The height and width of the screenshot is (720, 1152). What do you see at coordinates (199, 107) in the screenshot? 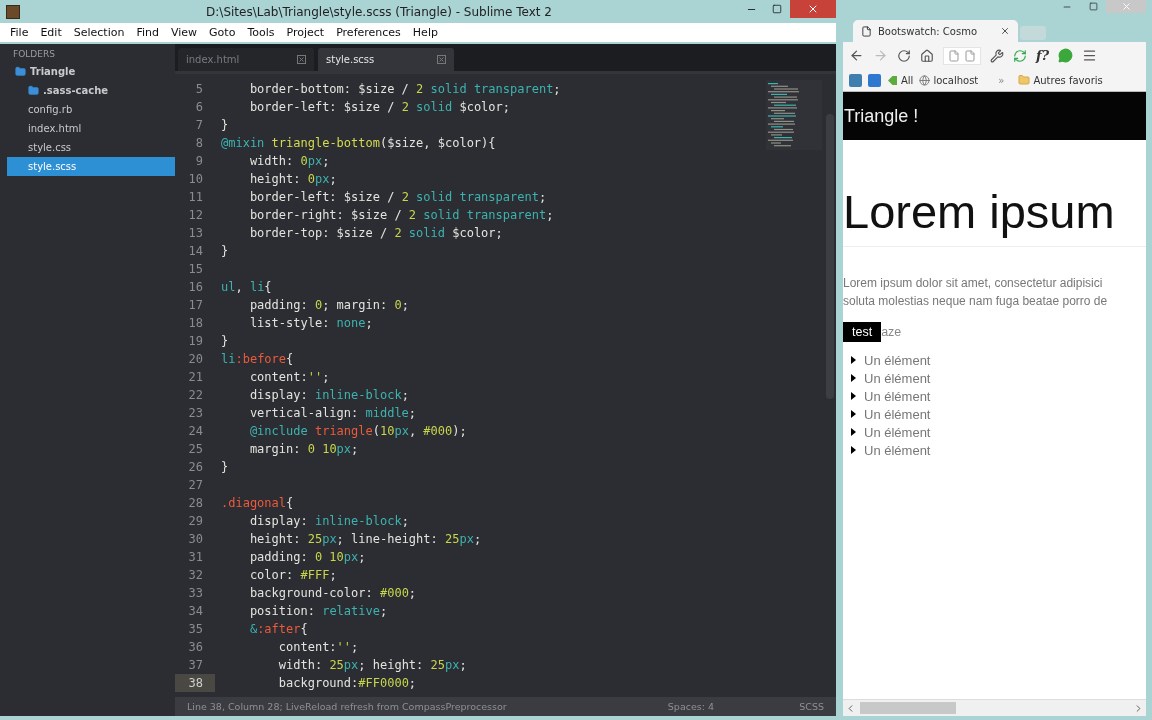
I see `line-number: 6` at bounding box center [199, 107].